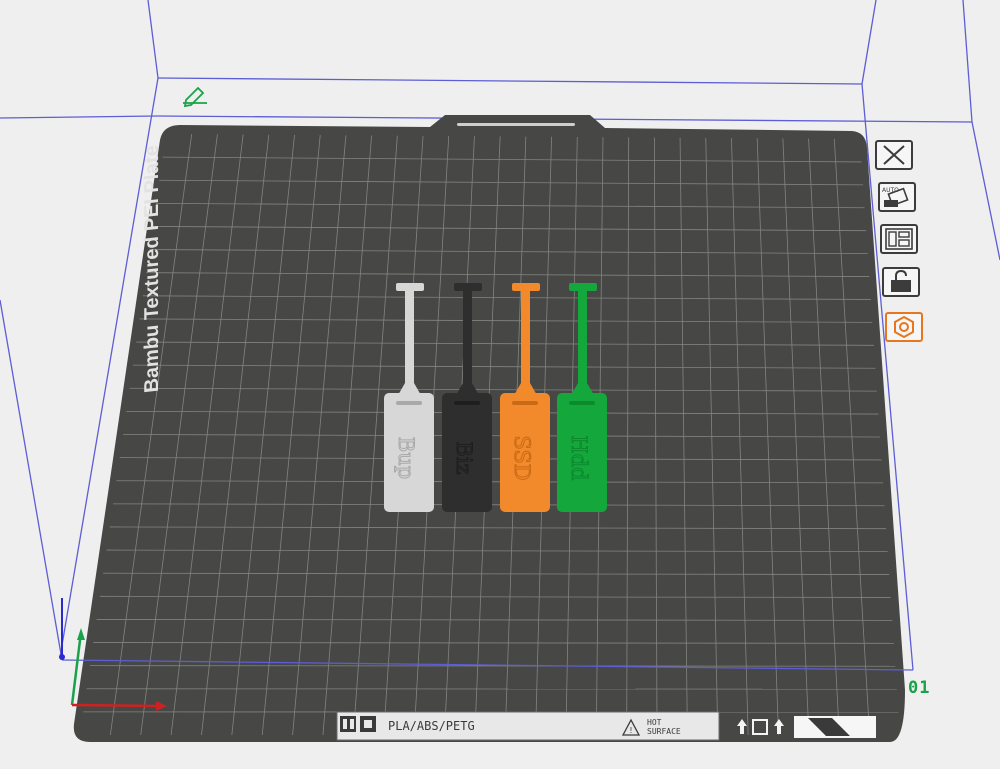 The height and width of the screenshot is (769, 1000). Describe the element at coordinates (116, 705) in the screenshot. I see `x-axis` at that location.